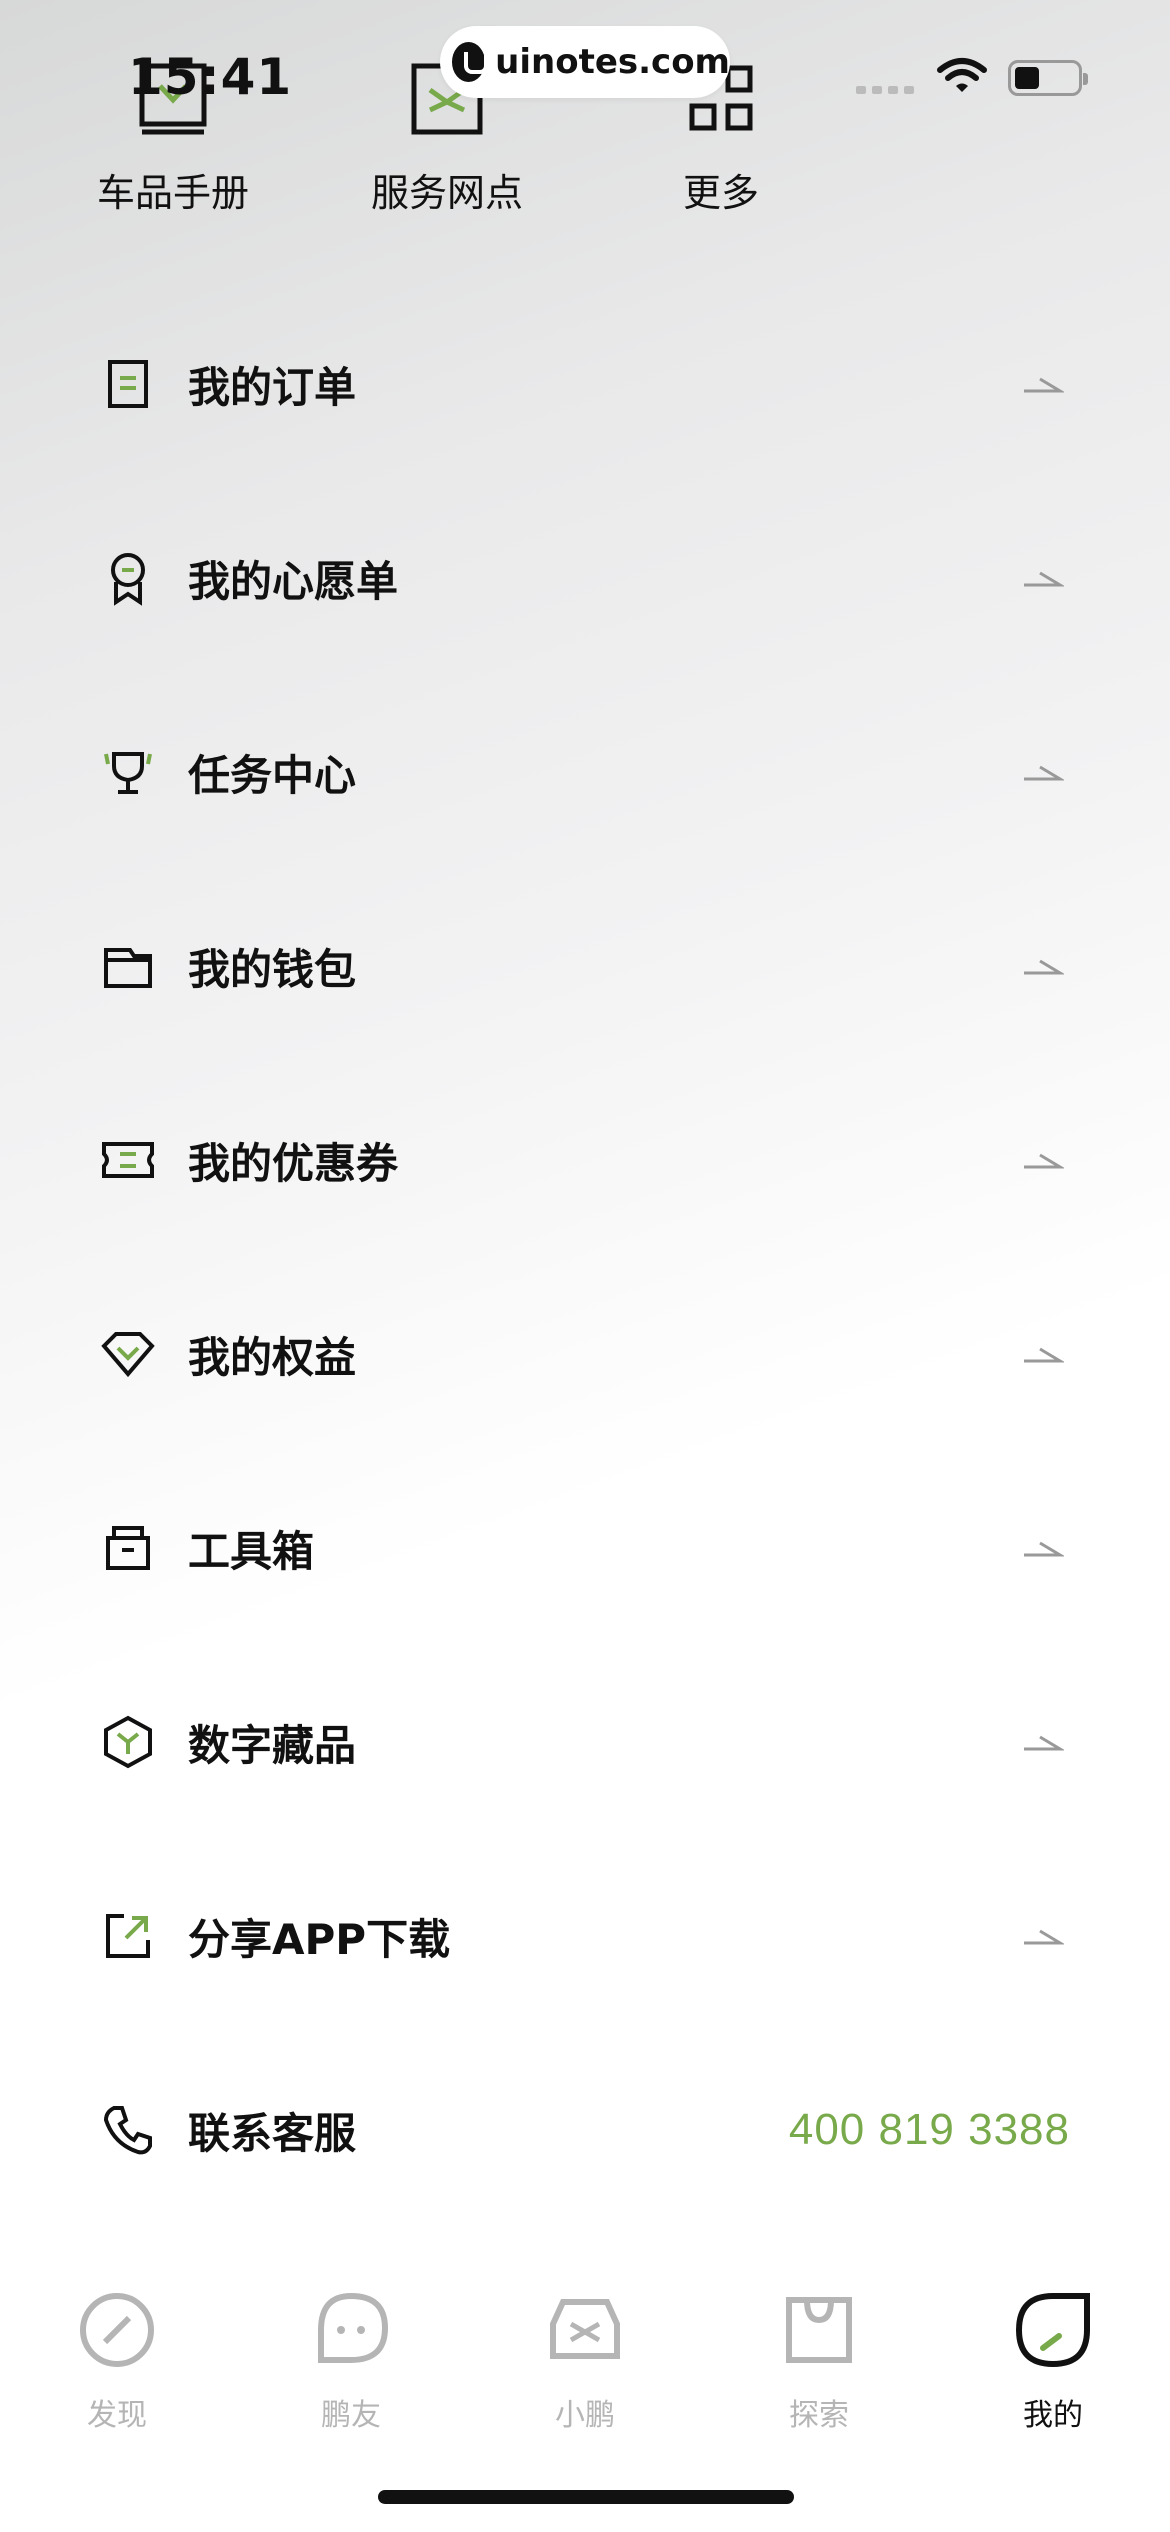 The image size is (1170, 2532). What do you see at coordinates (446, 193) in the screenshot?
I see `shortcut-label: 服务网点` at bounding box center [446, 193].